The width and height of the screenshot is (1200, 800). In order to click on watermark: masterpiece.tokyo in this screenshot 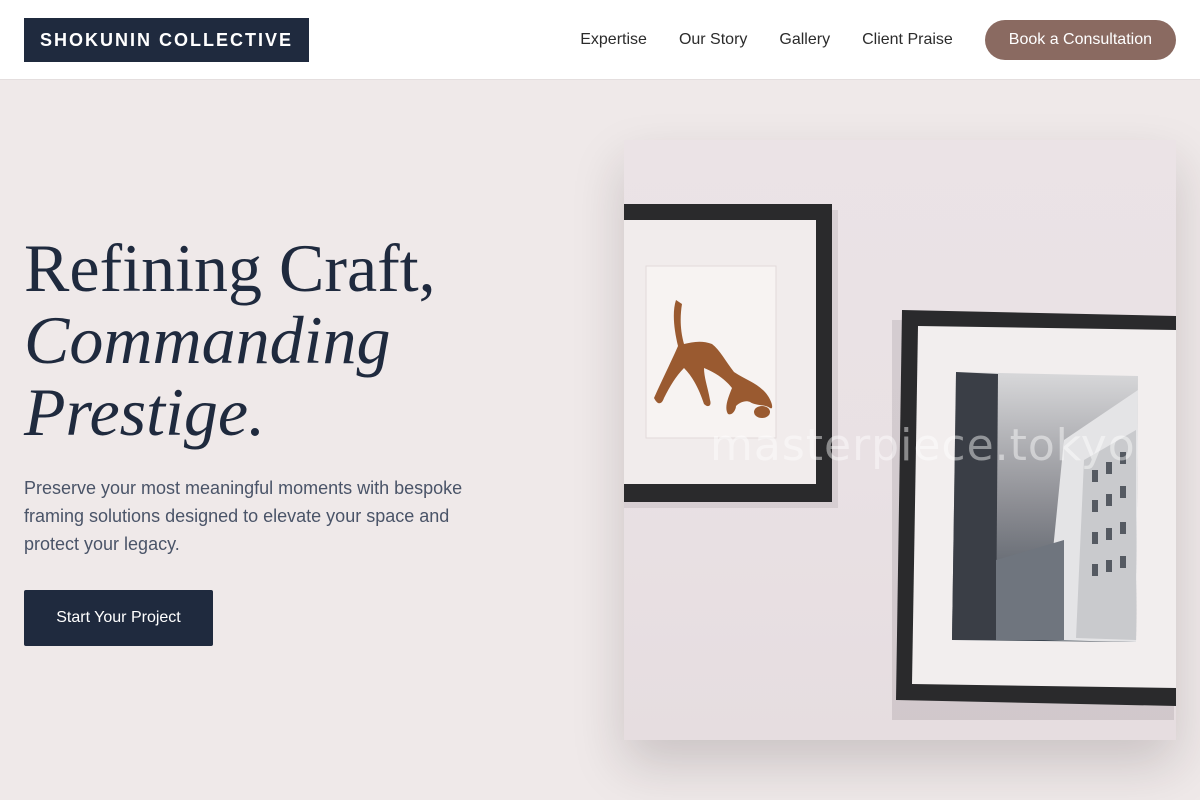, I will do `click(923, 445)`.